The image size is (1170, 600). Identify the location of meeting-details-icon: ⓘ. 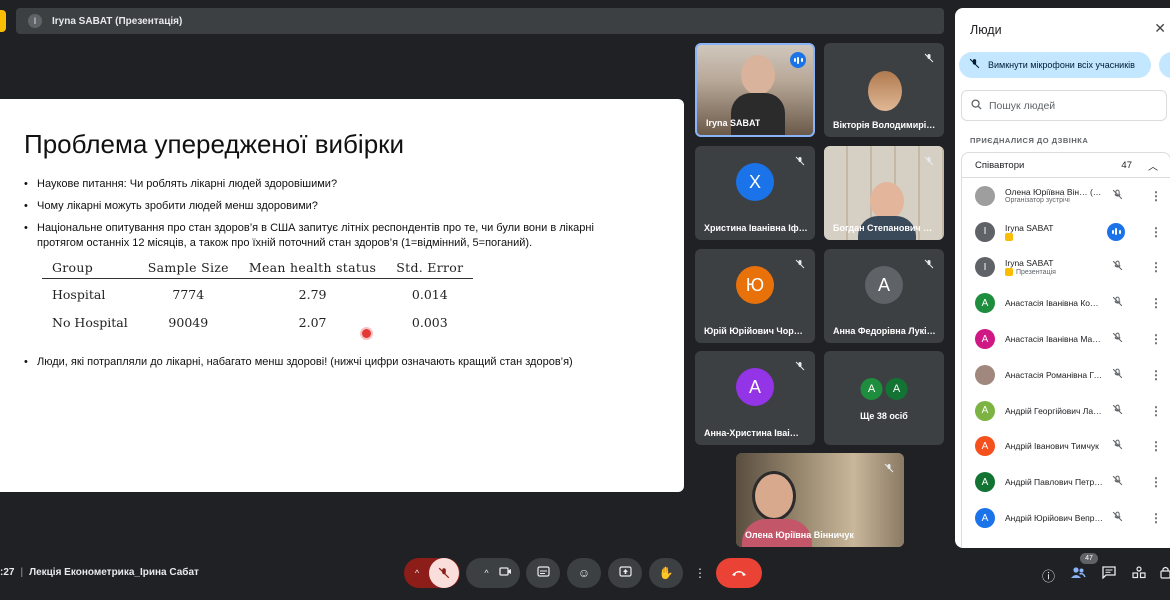
(1048, 575).